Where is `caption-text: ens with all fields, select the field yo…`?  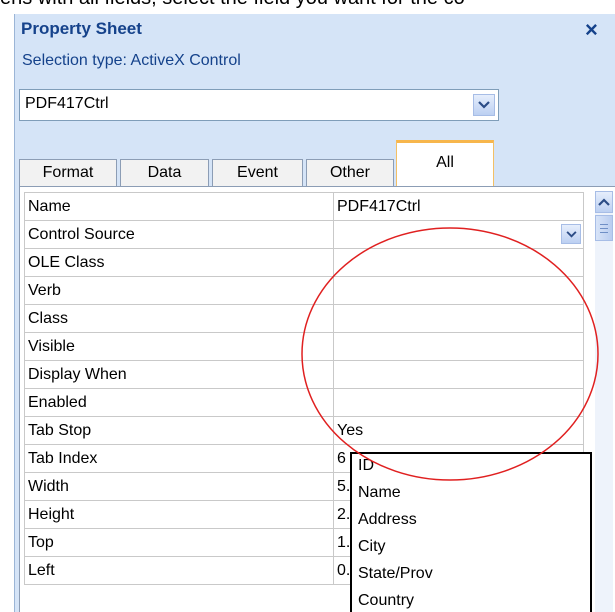
caption-text: ens with all fields, select the field yo… is located at coordinates (307, 4).